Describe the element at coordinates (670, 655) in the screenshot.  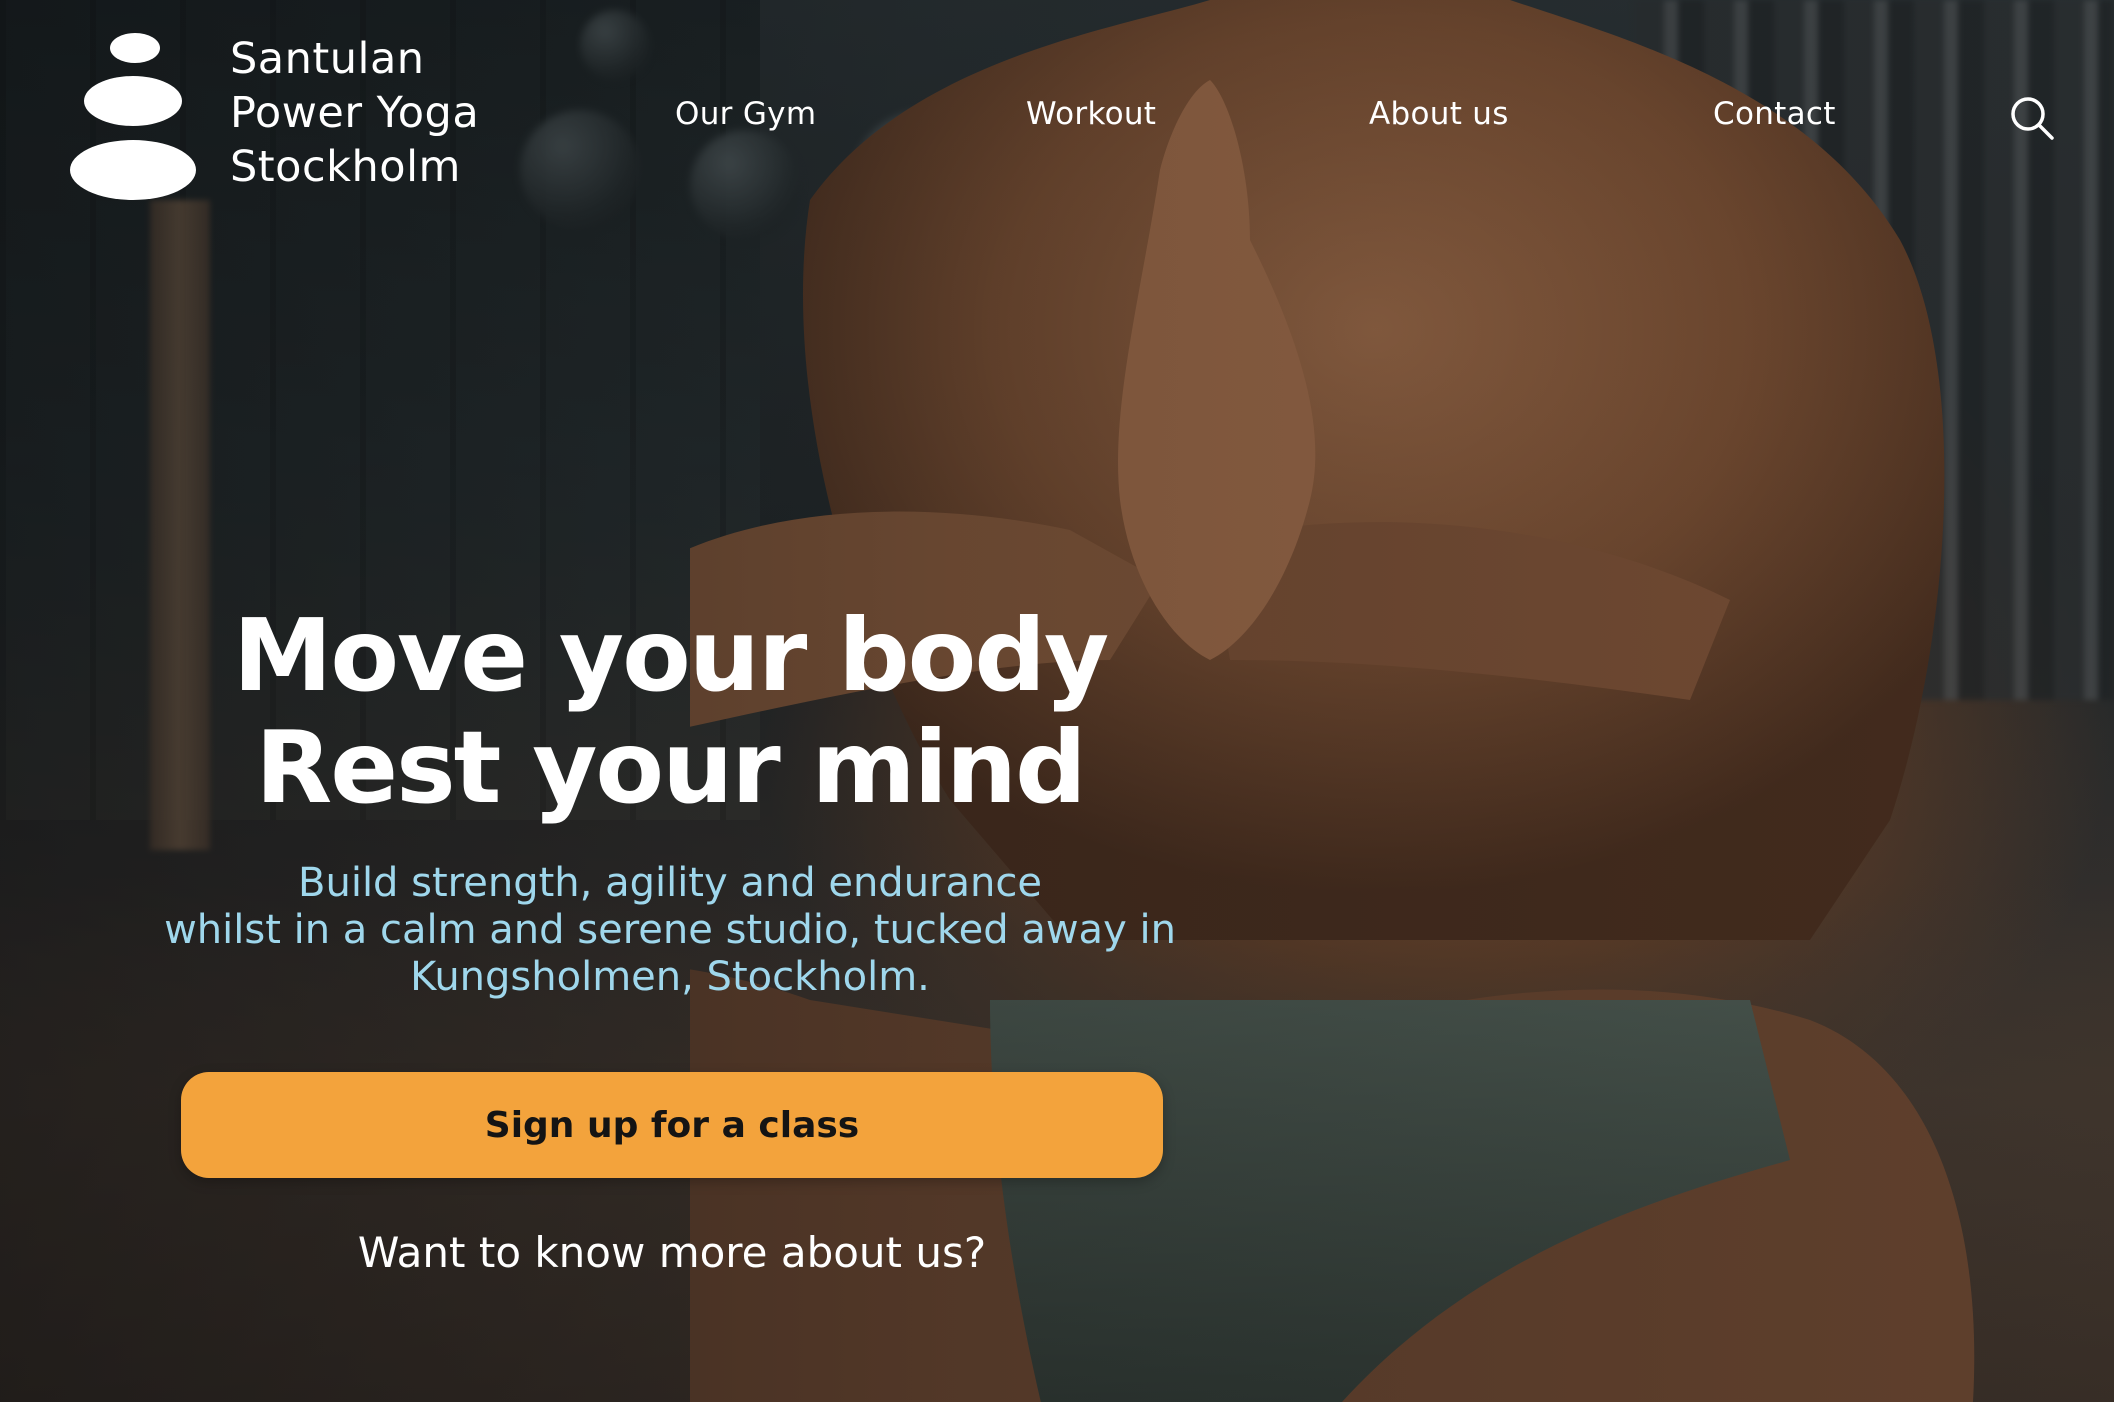
I see `hero-headline-line: Move your body` at that location.